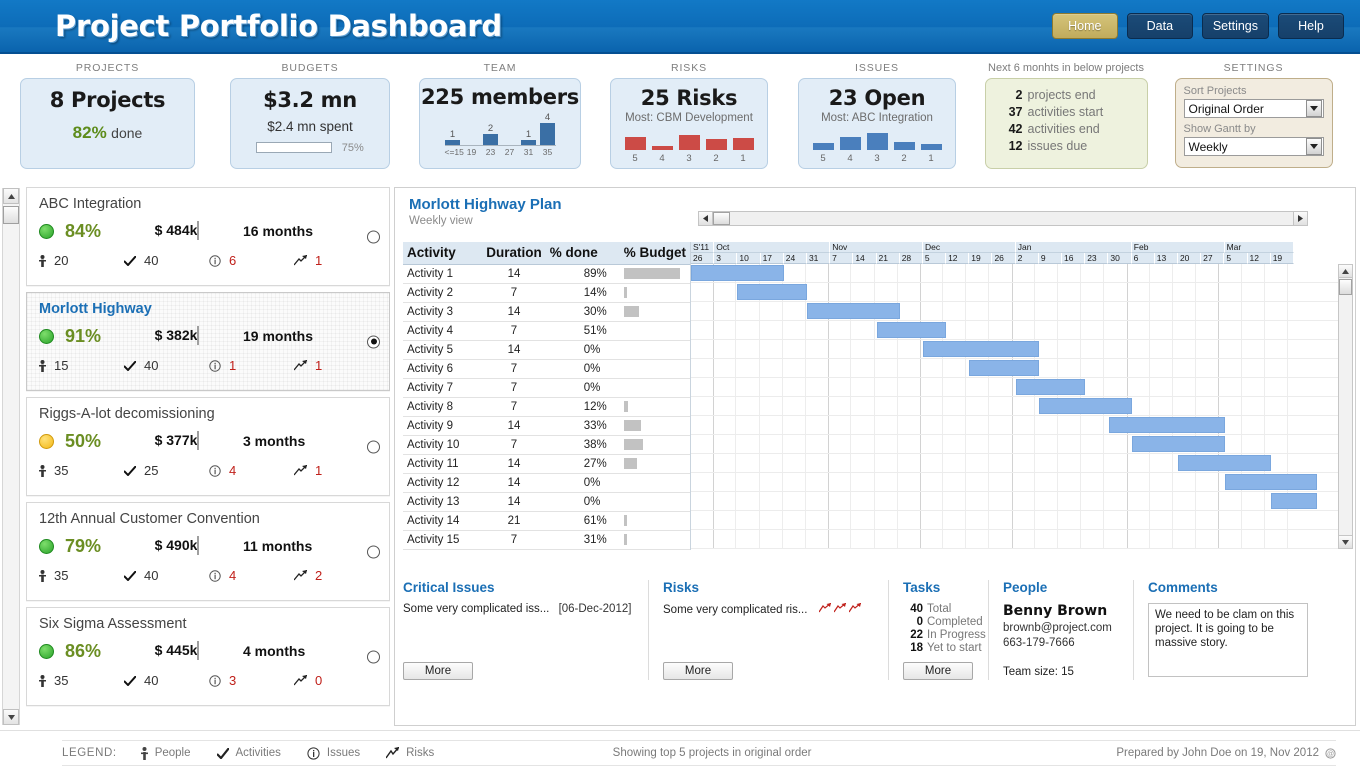 The image size is (1360, 784). What do you see at coordinates (1300, 218) in the screenshot?
I see `scroll-right-icon` at bounding box center [1300, 218].